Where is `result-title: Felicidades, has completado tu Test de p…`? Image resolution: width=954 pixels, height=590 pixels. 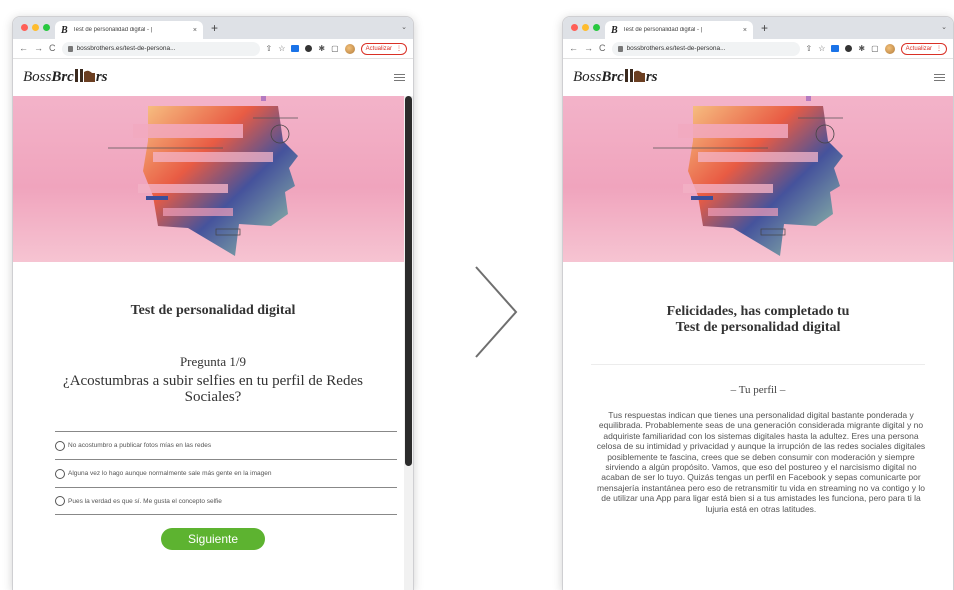 result-title: Felicidades, has completado tu Test de p… is located at coordinates (758, 320).